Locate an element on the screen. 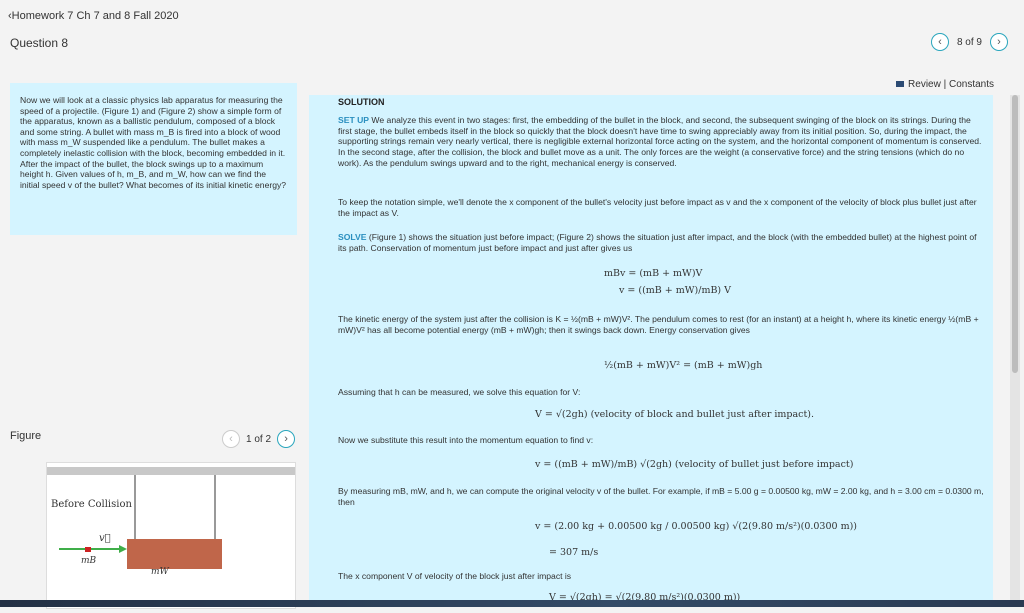 The height and width of the screenshot is (613, 1024). block-mass-label: mW is located at coordinates (160, 572).